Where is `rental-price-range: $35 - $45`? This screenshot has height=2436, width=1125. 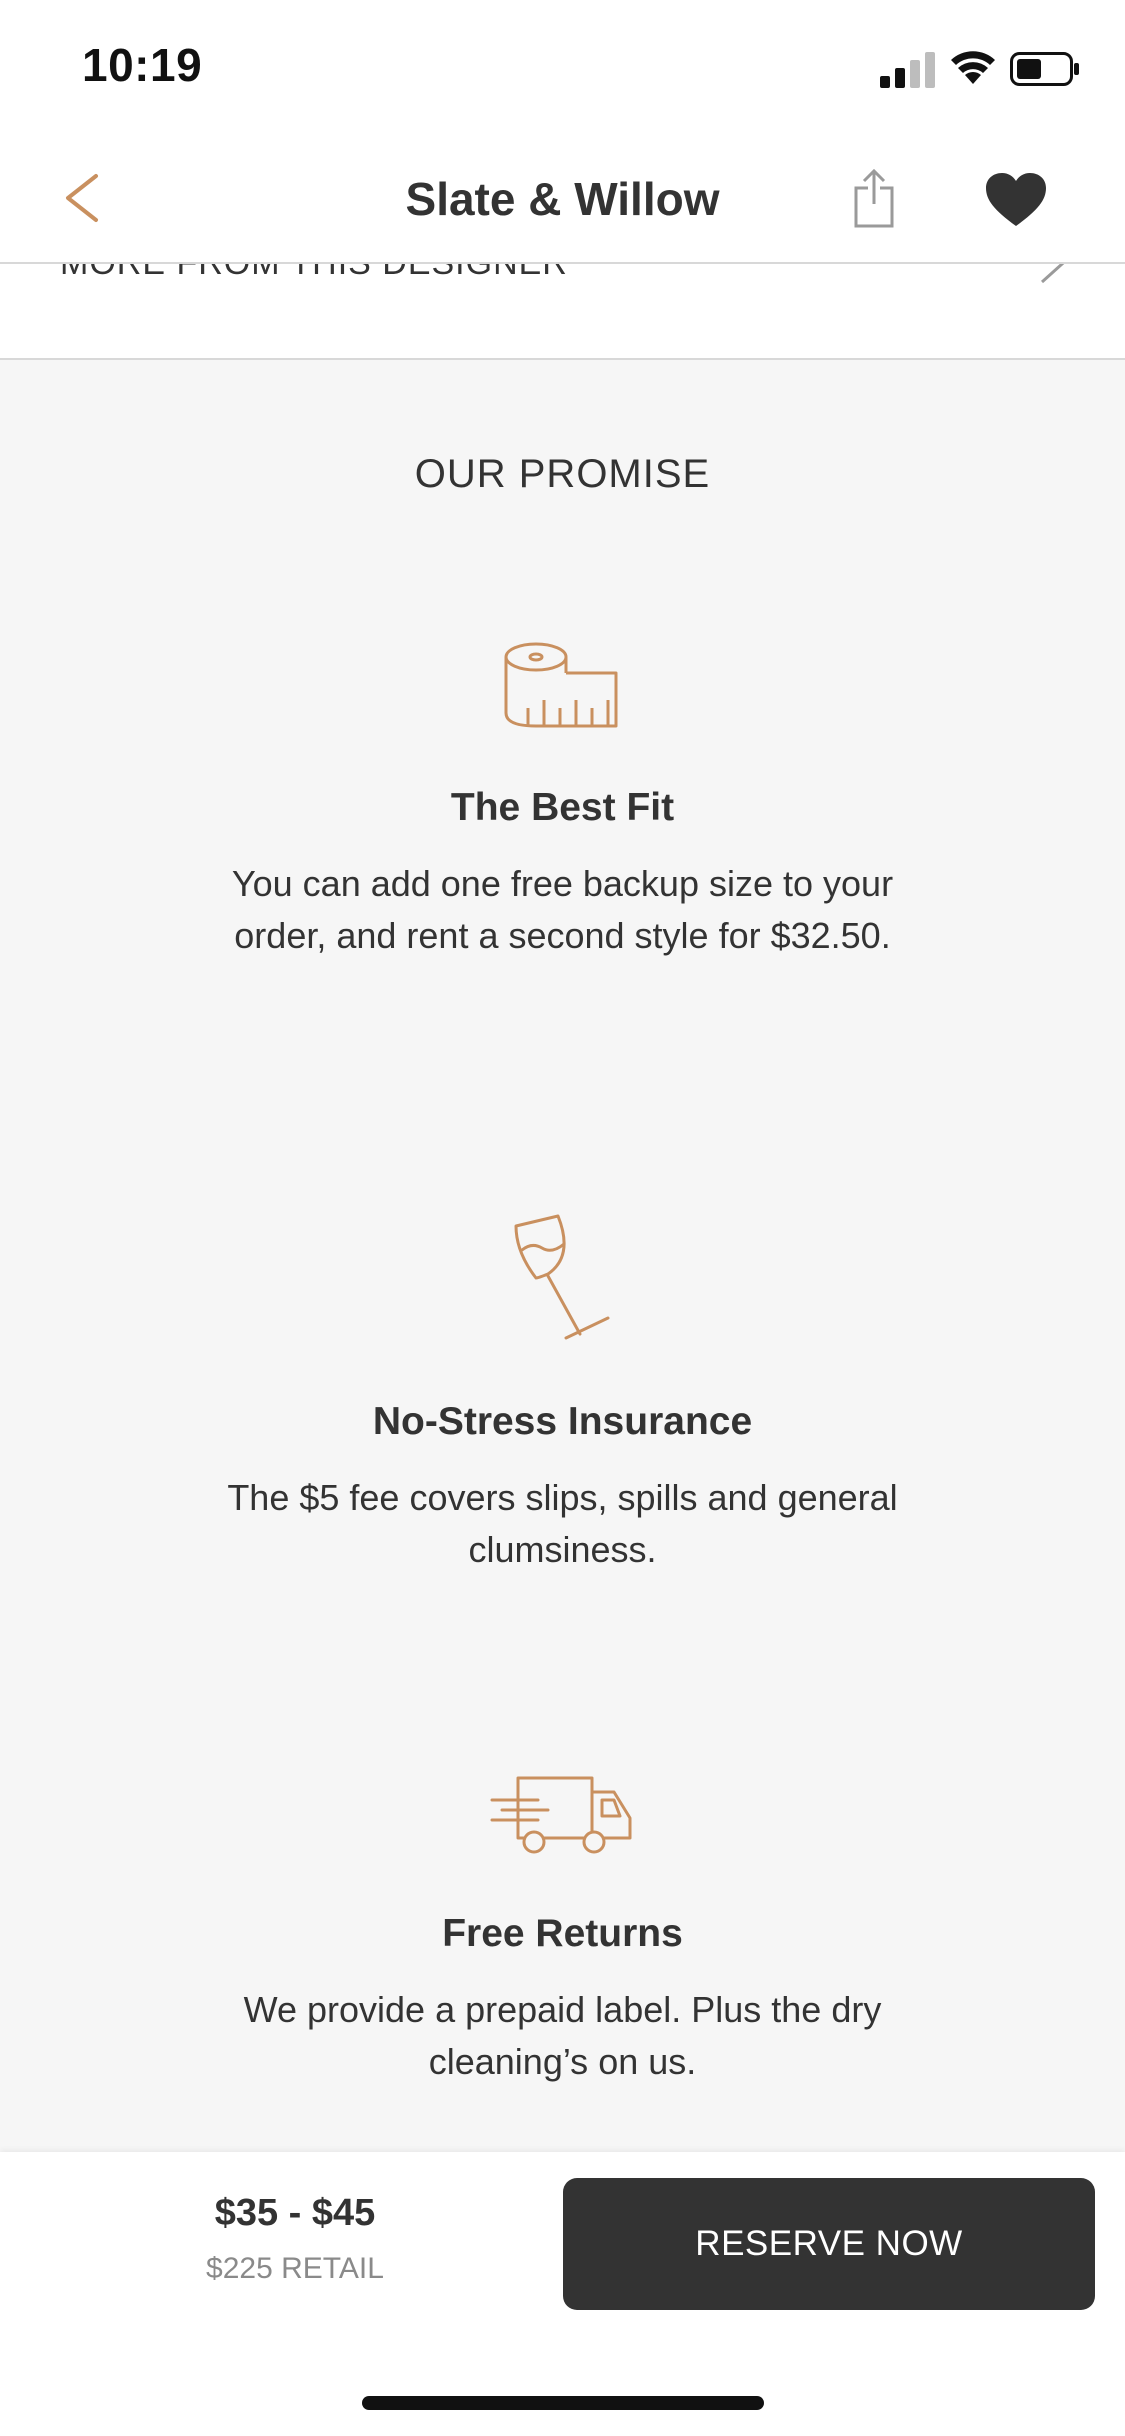 rental-price-range: $35 - $45 is located at coordinates (295, 2213).